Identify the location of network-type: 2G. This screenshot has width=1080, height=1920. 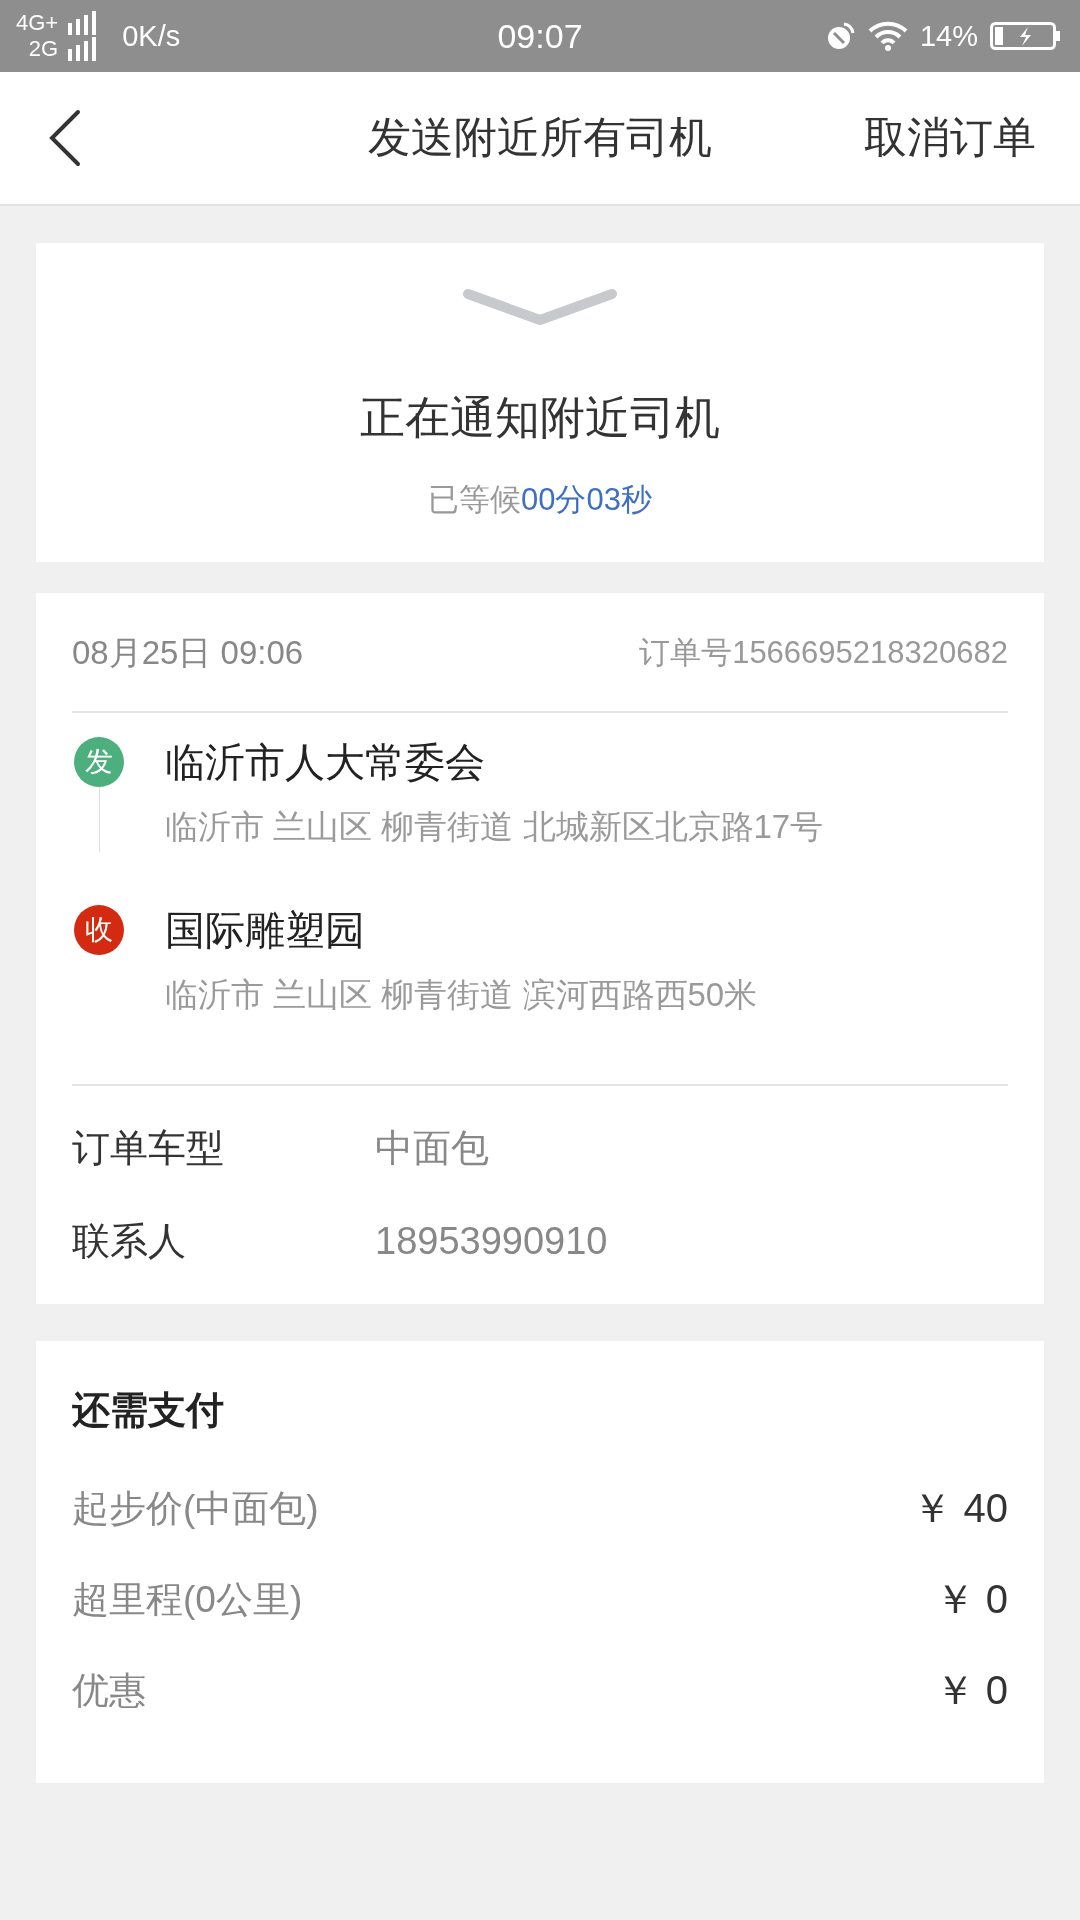
(43, 49).